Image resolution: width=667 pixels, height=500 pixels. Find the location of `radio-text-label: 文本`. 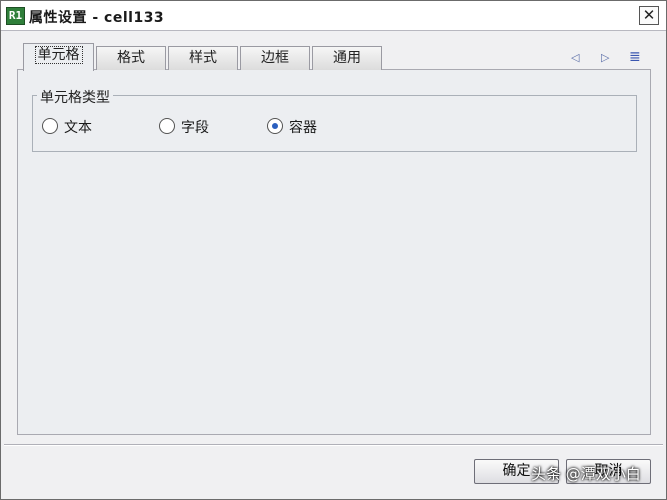

radio-text-label: 文本 is located at coordinates (78, 128).